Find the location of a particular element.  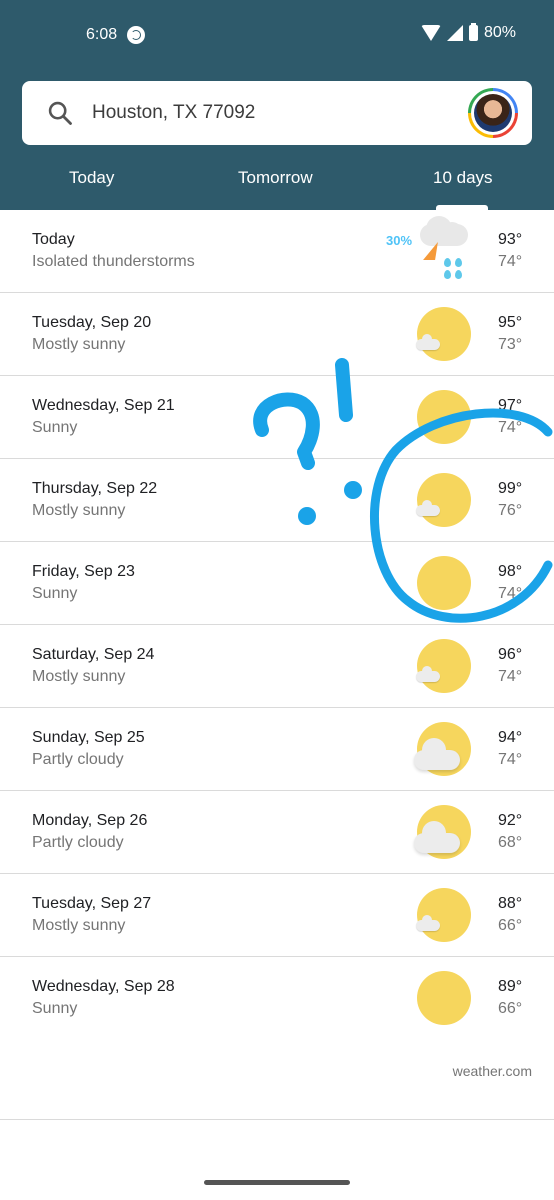

status-icons: 80% is located at coordinates (468, 32).